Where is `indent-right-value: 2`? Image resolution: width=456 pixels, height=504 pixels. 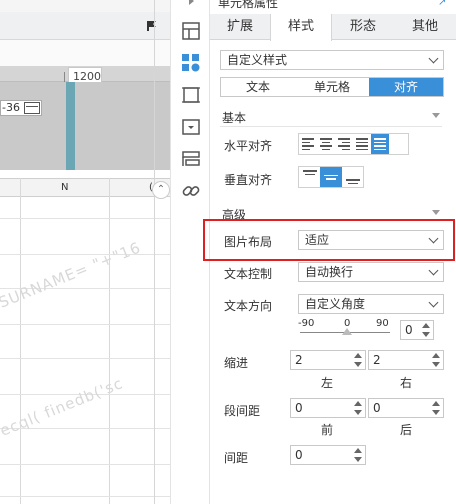 indent-right-value: 2 is located at coordinates (377, 360).